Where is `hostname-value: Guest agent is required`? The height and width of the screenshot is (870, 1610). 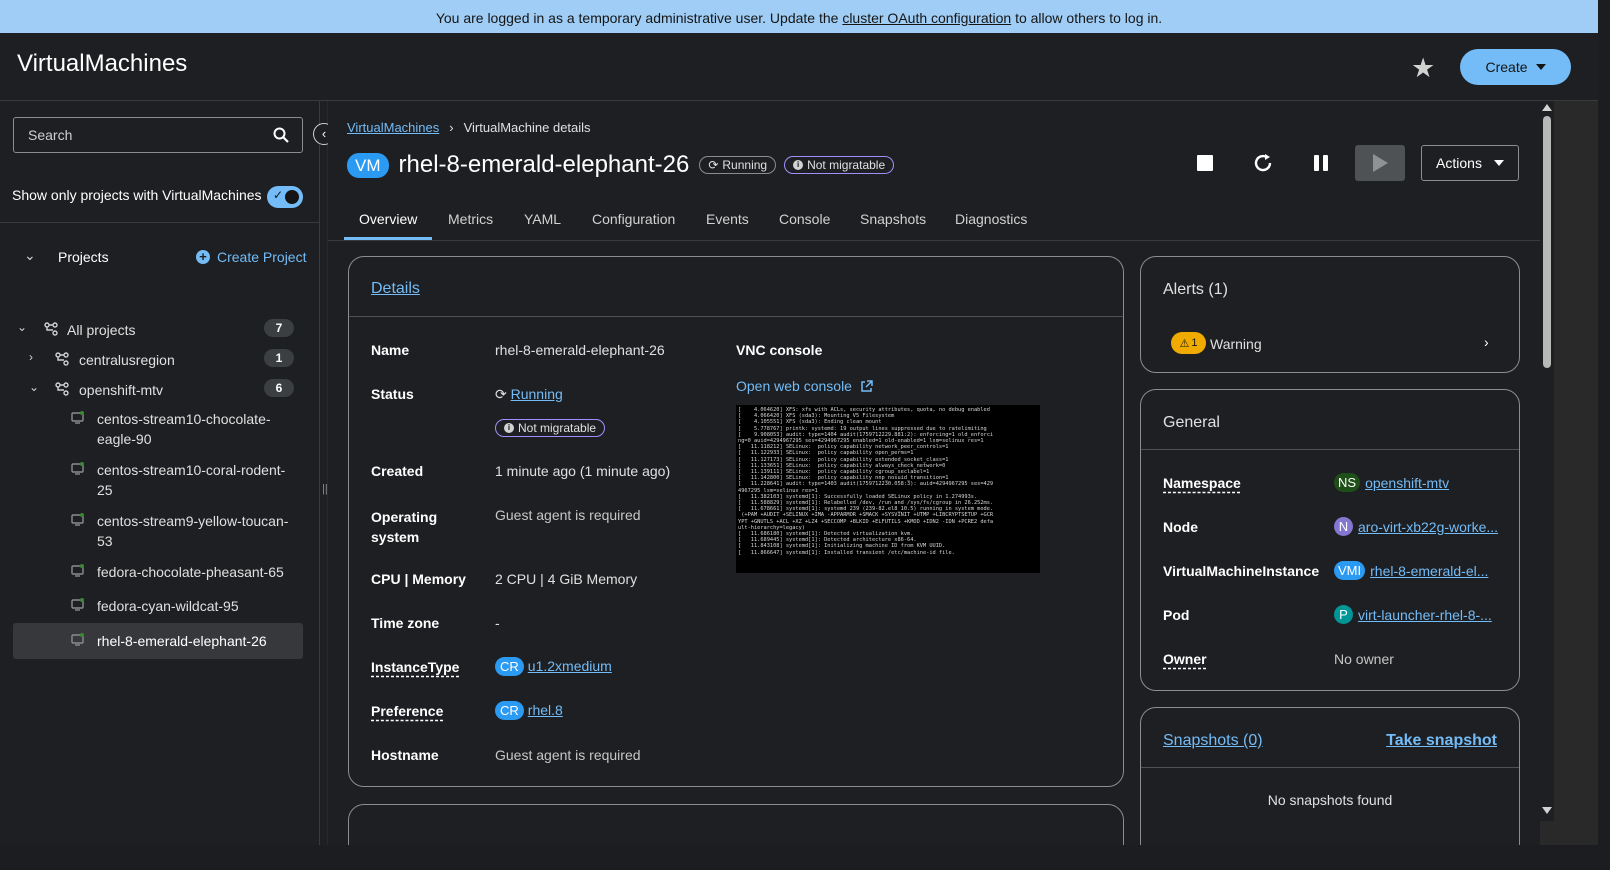 hostname-value: Guest agent is required is located at coordinates (568, 755).